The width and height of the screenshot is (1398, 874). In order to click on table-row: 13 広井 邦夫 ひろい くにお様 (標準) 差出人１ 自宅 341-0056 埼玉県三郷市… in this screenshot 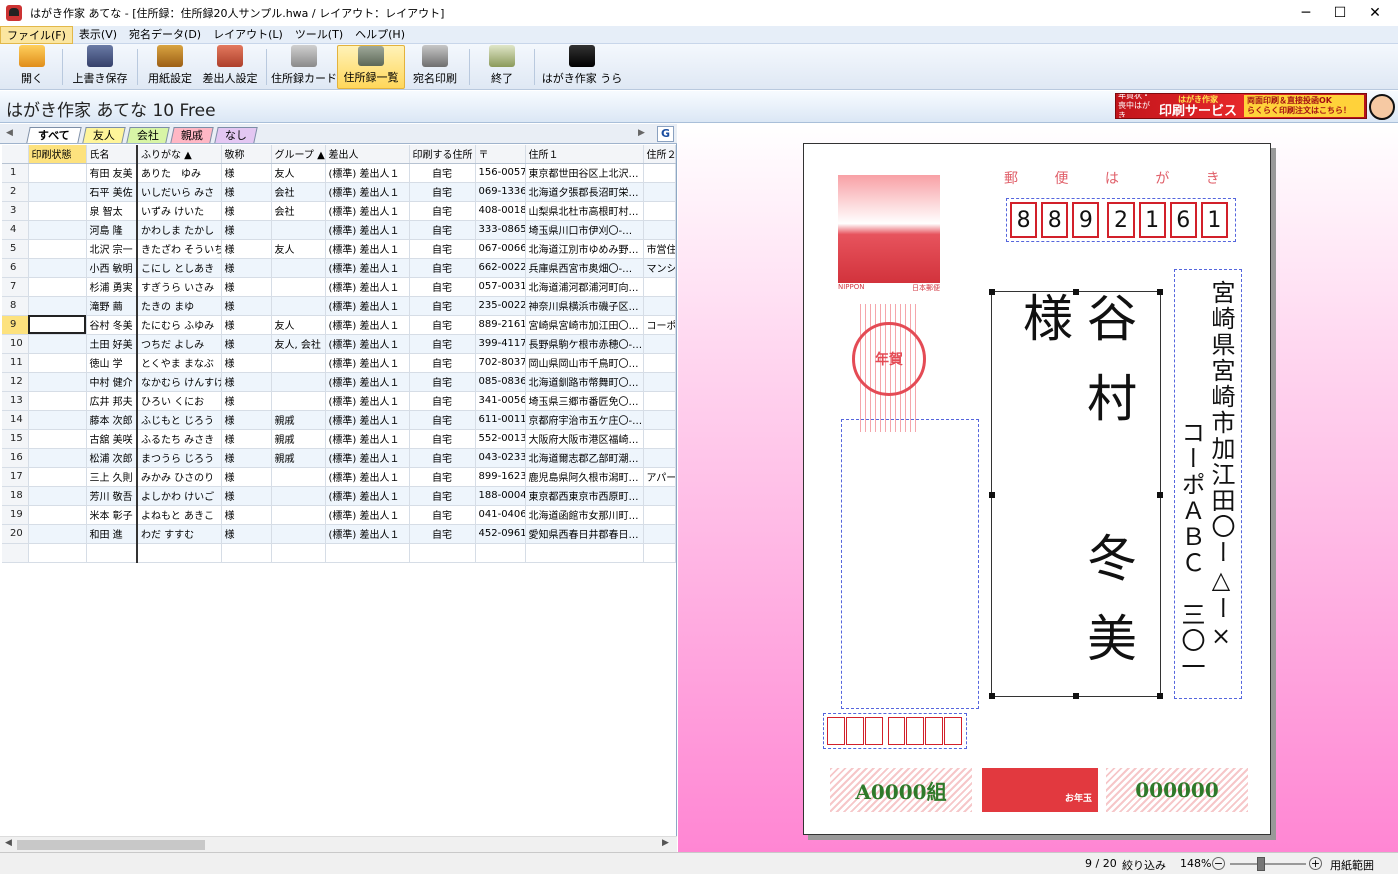, I will do `click(339, 401)`.